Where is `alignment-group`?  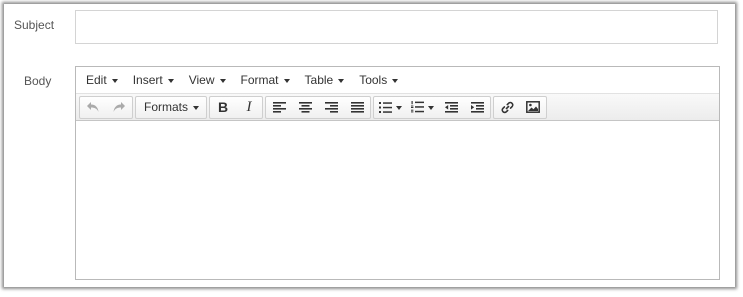
alignment-group is located at coordinates (318, 107).